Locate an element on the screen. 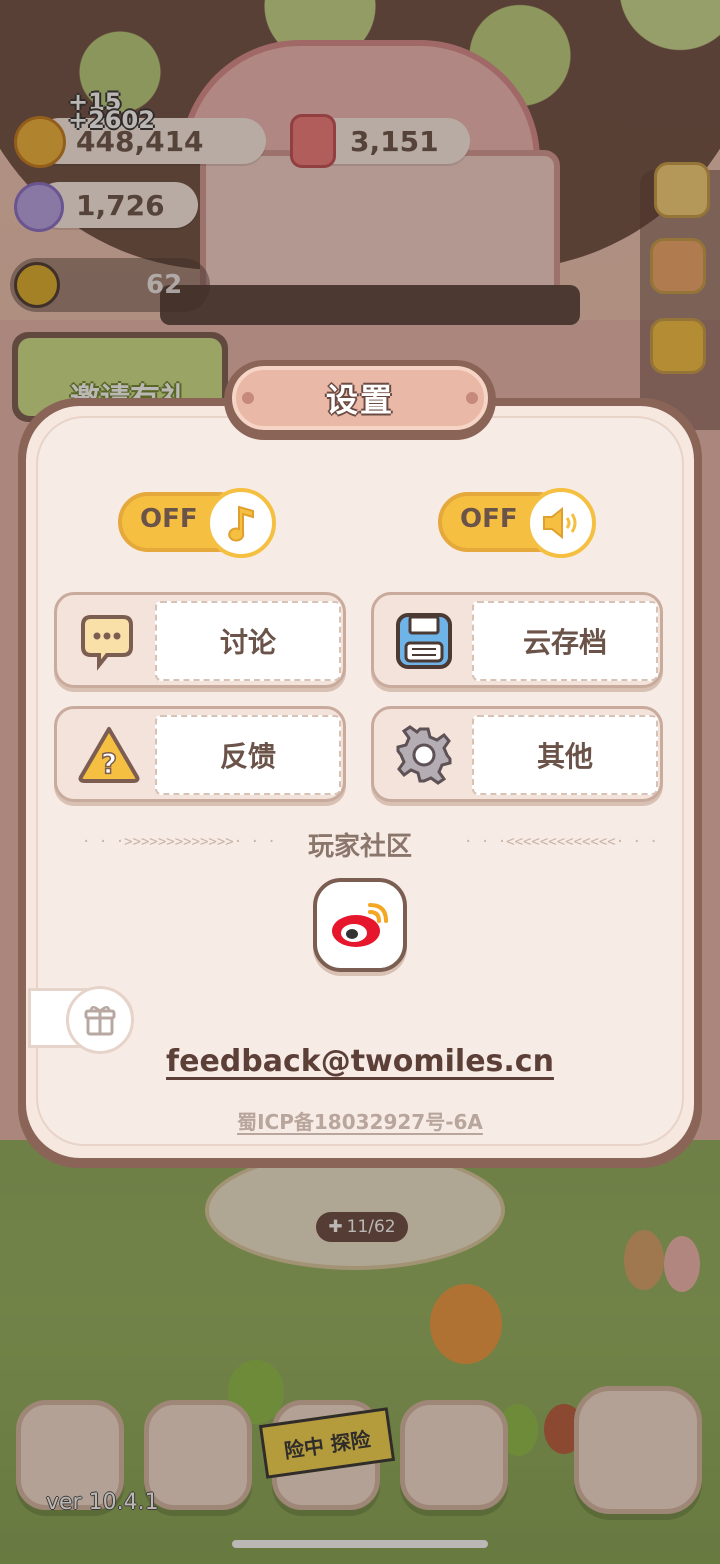  gear-icon is located at coordinates (424, 755).